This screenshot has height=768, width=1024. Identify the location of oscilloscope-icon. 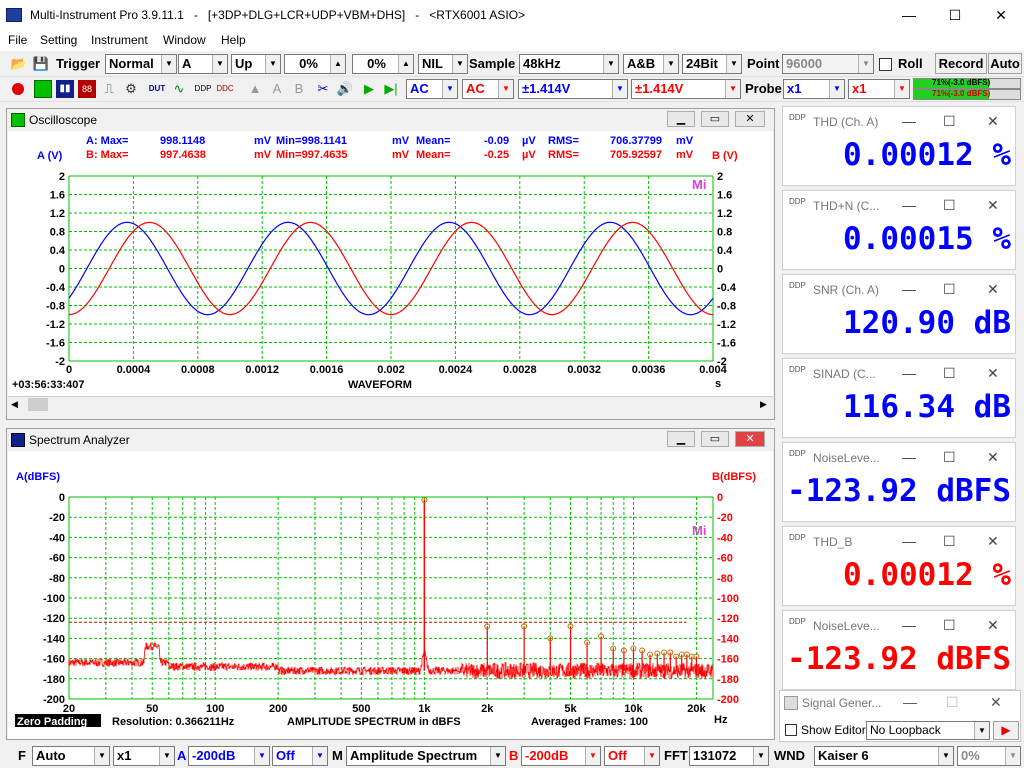
(43, 89).